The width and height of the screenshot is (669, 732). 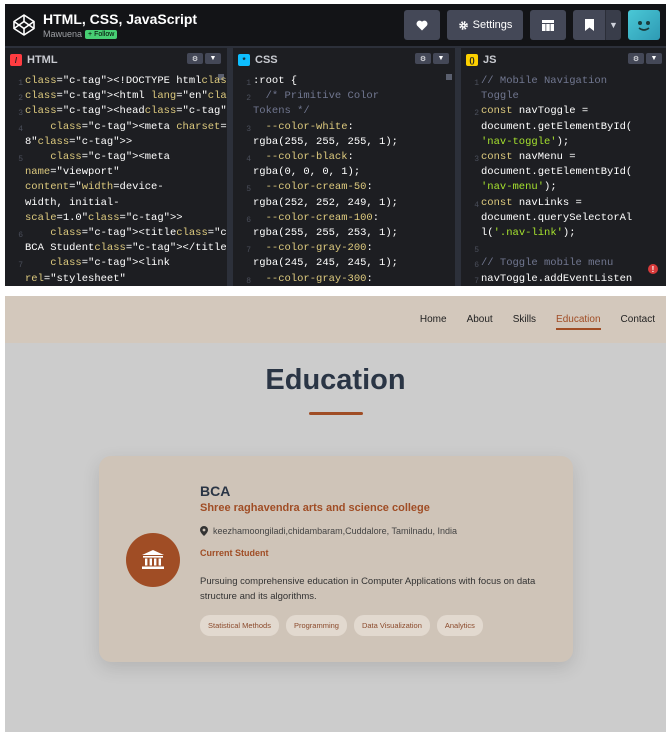 I want to click on html-editor-controls: ⚙ ▼, so click(x=204, y=58).